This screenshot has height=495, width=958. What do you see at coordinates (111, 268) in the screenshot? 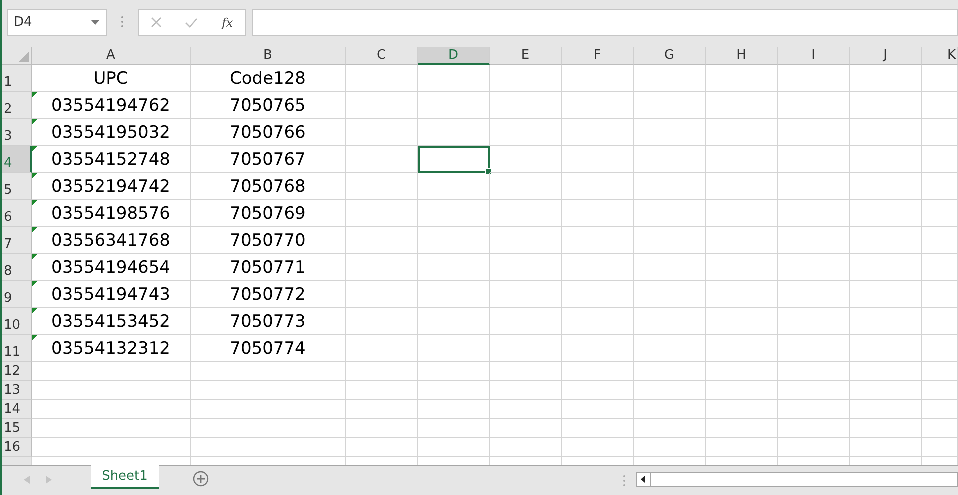
I see `cell-text: 03554194654` at bounding box center [111, 268].